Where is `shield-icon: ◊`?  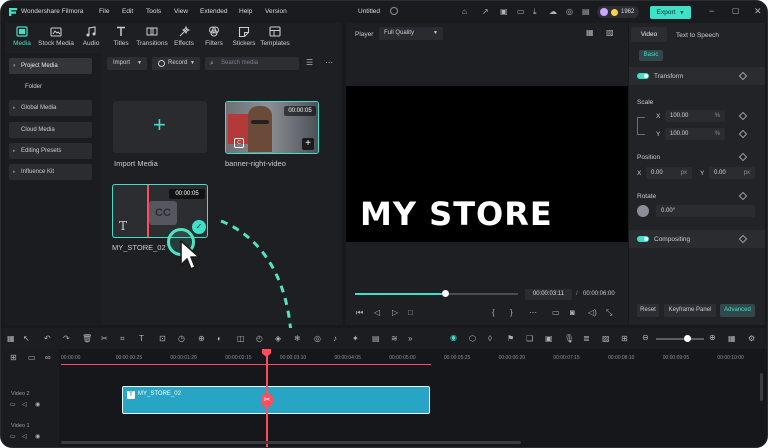 shield-icon: ◊ is located at coordinates (490, 339).